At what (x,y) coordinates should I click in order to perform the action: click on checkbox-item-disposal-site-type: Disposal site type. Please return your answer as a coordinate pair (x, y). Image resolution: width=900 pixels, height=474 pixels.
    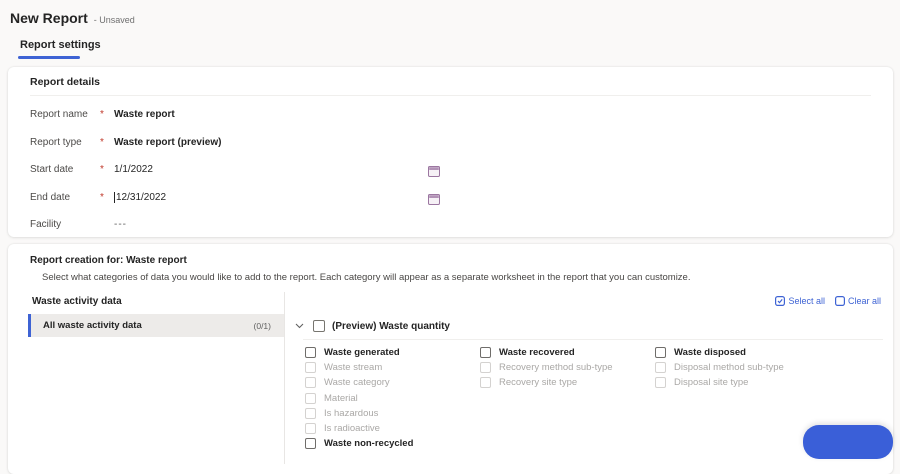
    Looking at the image, I should click on (719, 382).